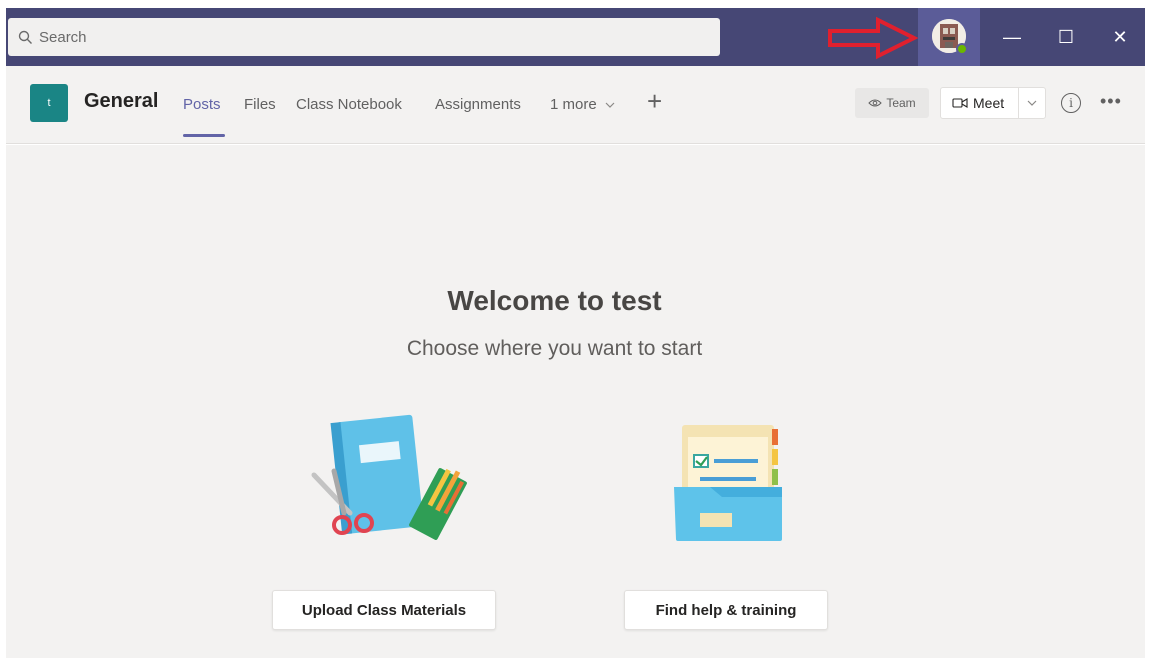 This screenshot has width=1151, height=658. Describe the element at coordinates (63, 37) in the screenshot. I see `search-placeholder: Search` at that location.